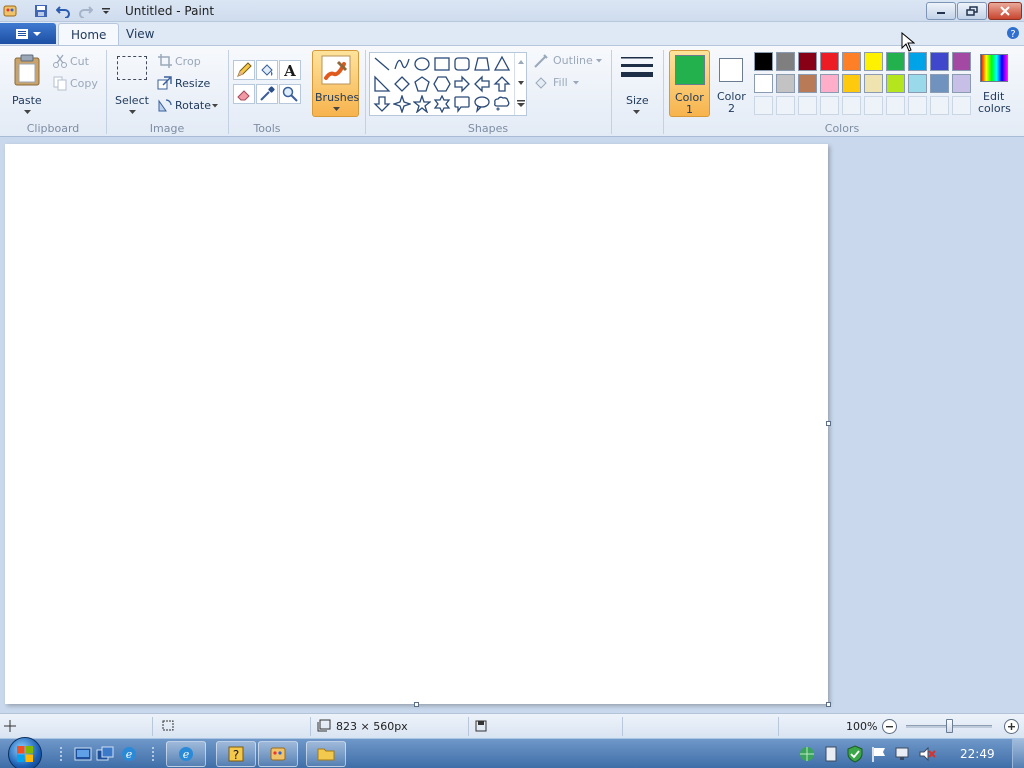 The height and width of the screenshot is (768, 1024). I want to click on oval-callout-shape-icon, so click(482, 104).